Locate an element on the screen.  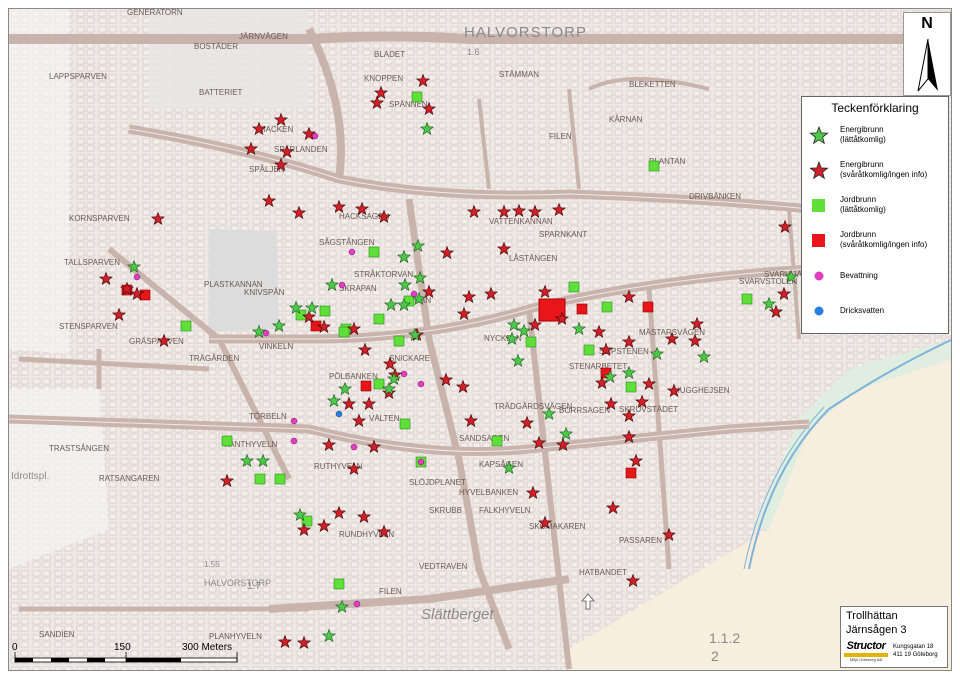
street-label: SPARNKANT is located at coordinates (563, 234).